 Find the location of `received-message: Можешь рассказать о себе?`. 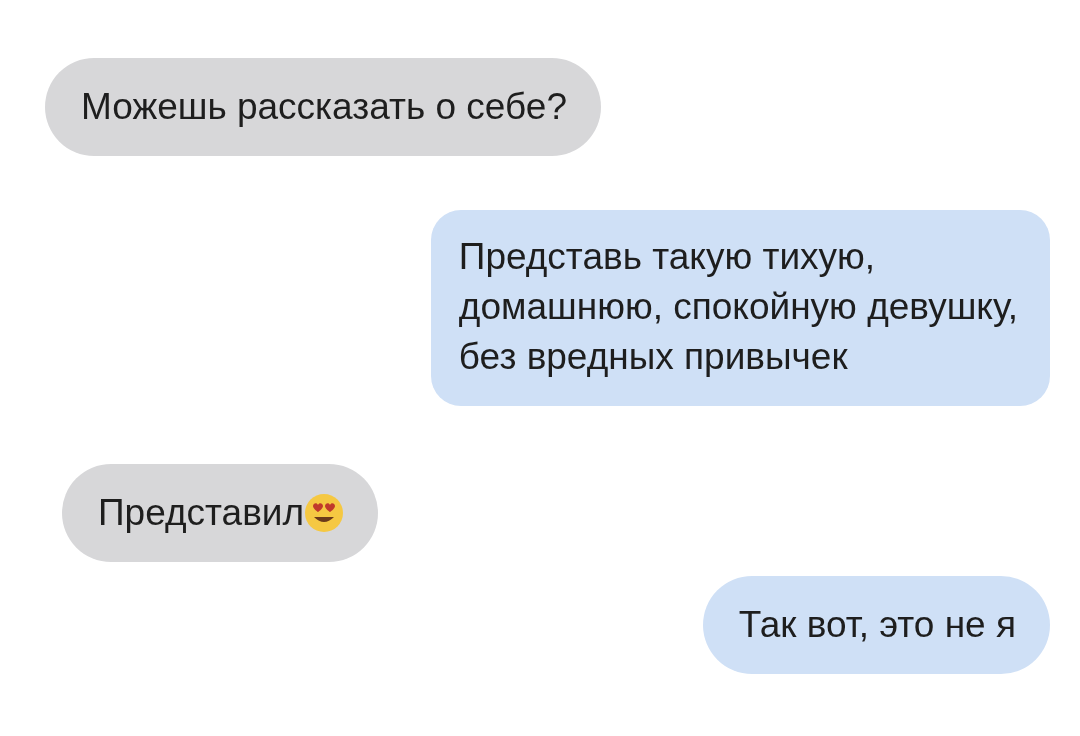

received-message: Можешь рассказать о себе? is located at coordinates (323, 107).